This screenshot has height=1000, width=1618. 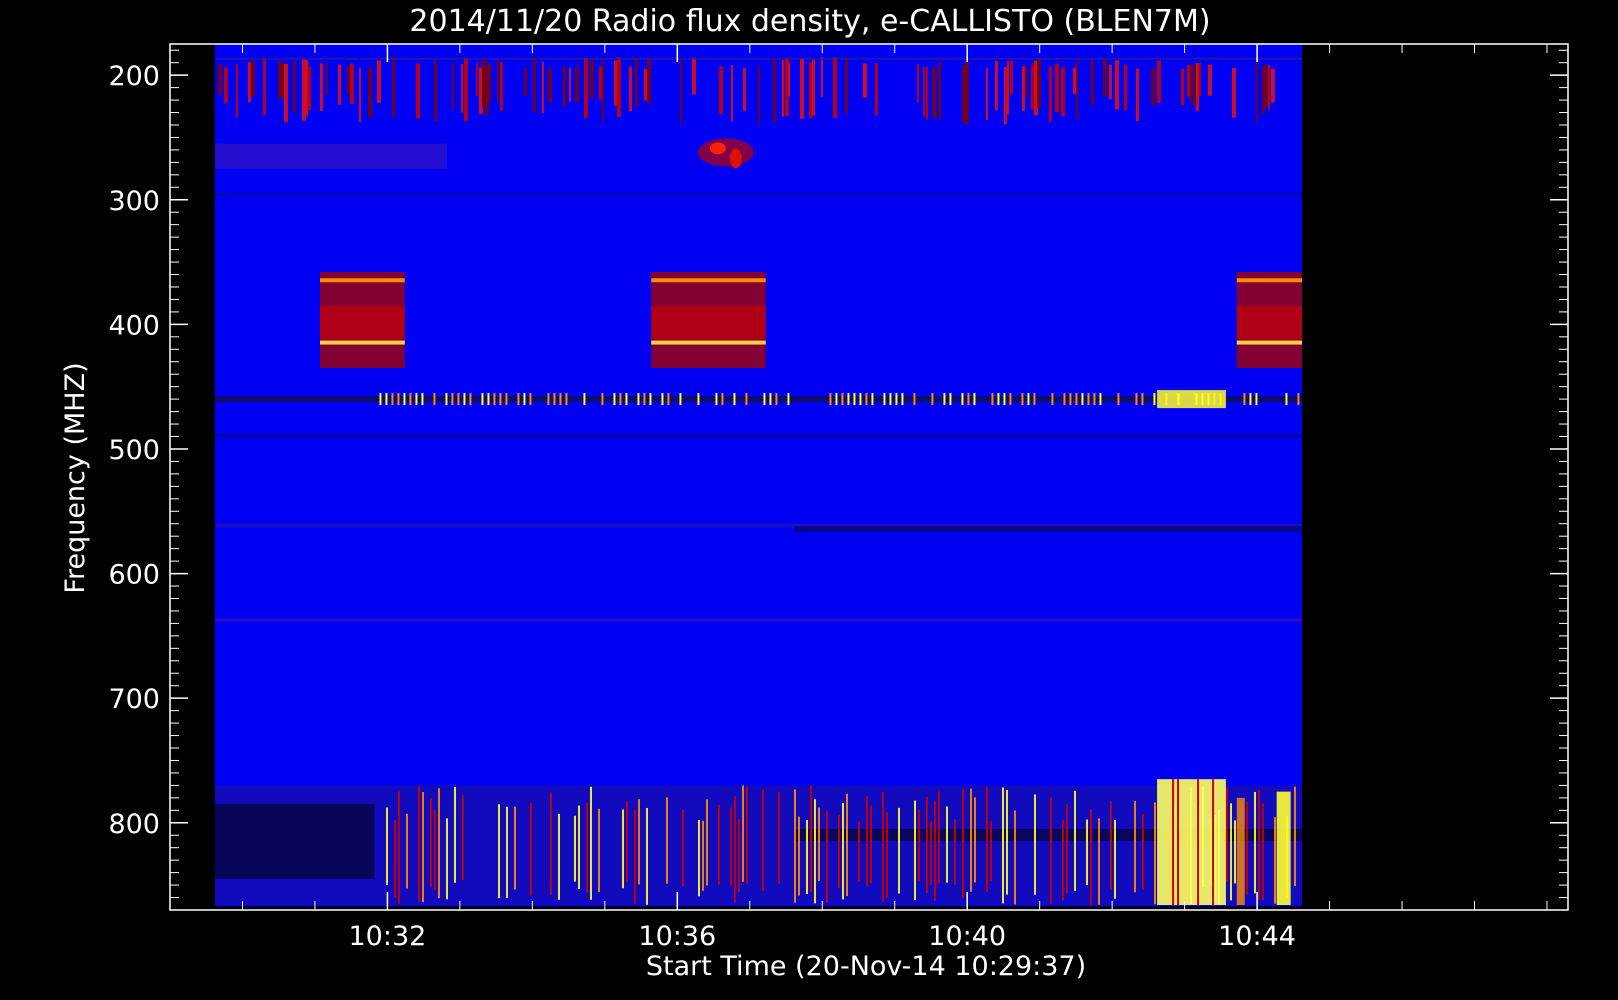 What do you see at coordinates (134, 699) in the screenshot?
I see `y-tick-label: 700` at bounding box center [134, 699].